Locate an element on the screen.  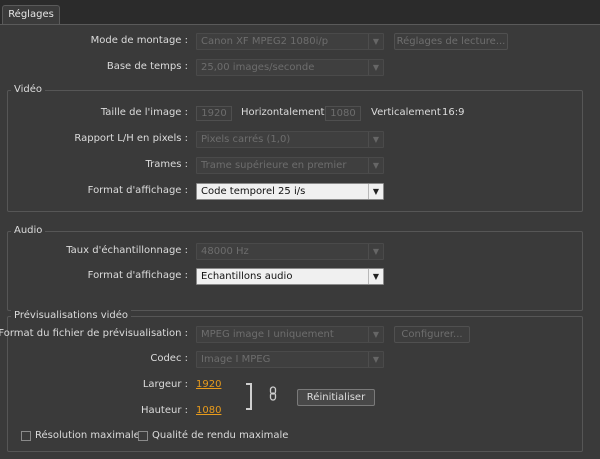
preview-width-label: Largeur : is located at coordinates (165, 384).